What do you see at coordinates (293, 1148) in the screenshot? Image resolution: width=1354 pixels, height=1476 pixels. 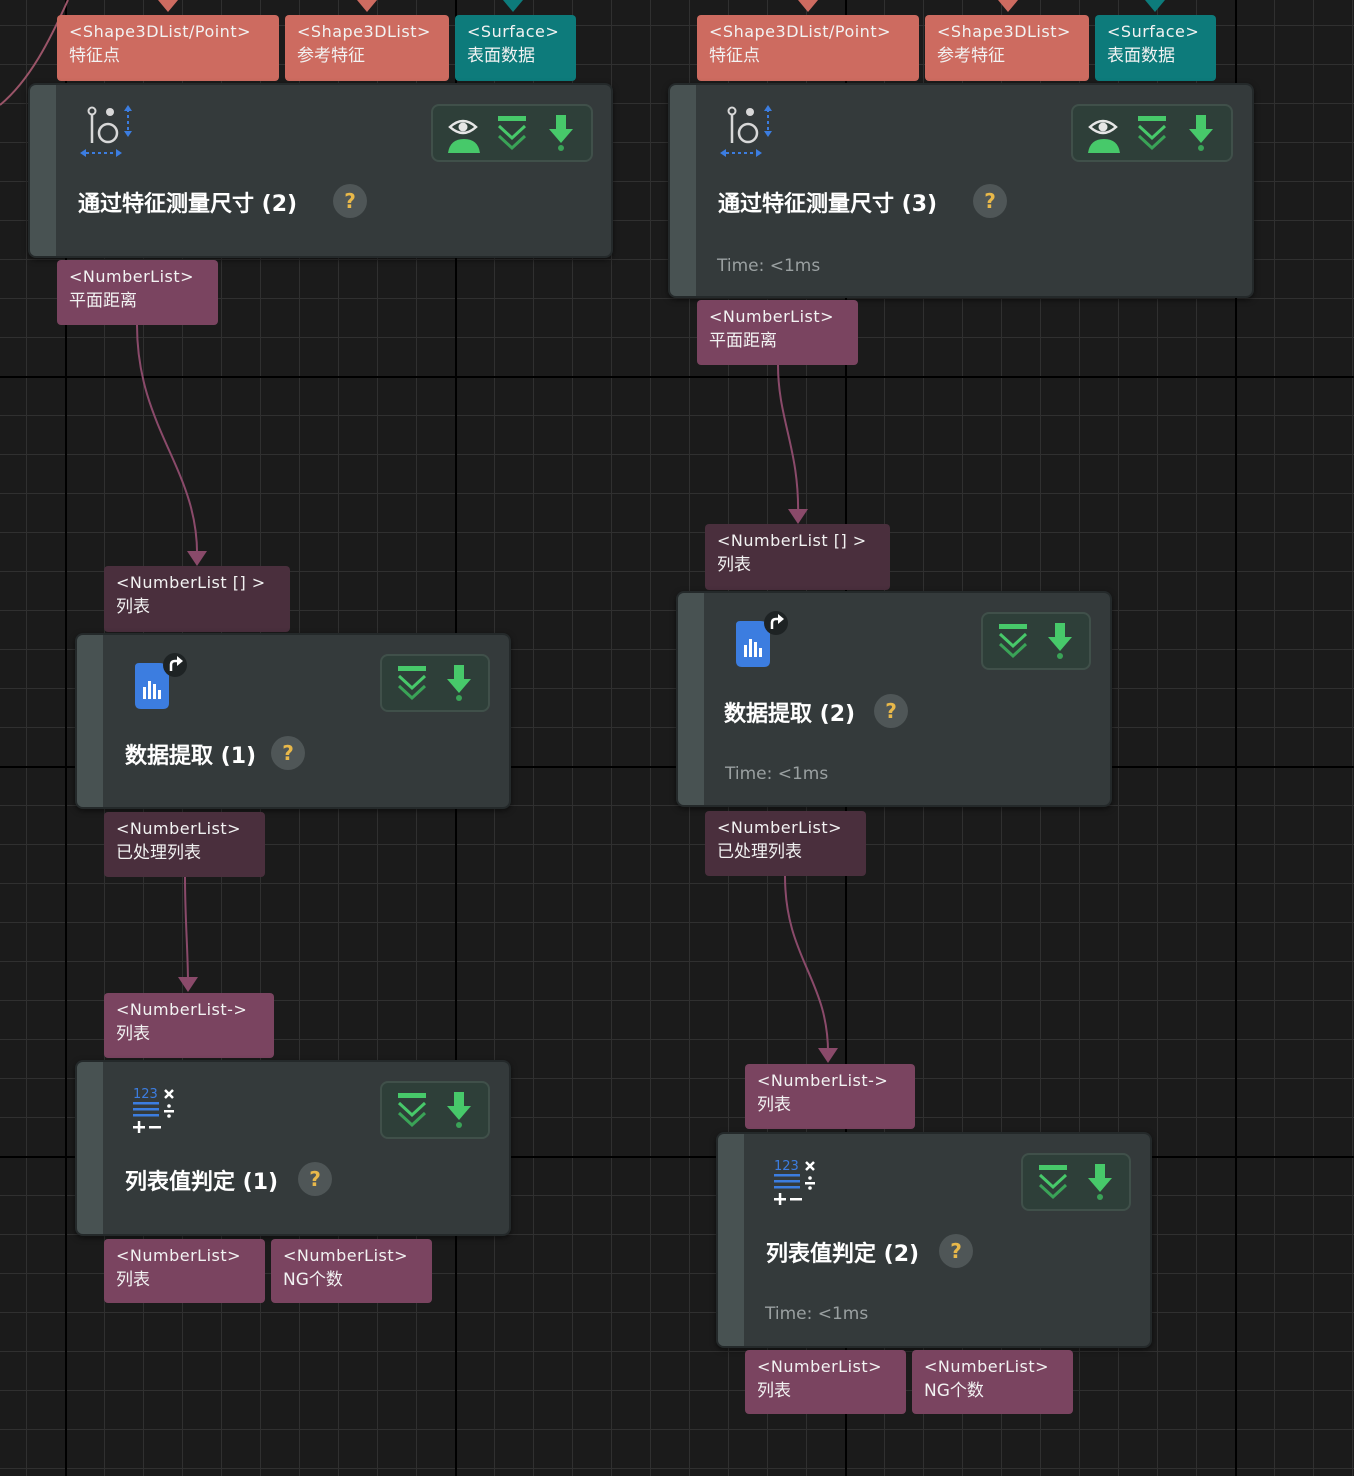 I see `node-list-value-judge-1: 123 列表值判定 (1) ?` at bounding box center [293, 1148].